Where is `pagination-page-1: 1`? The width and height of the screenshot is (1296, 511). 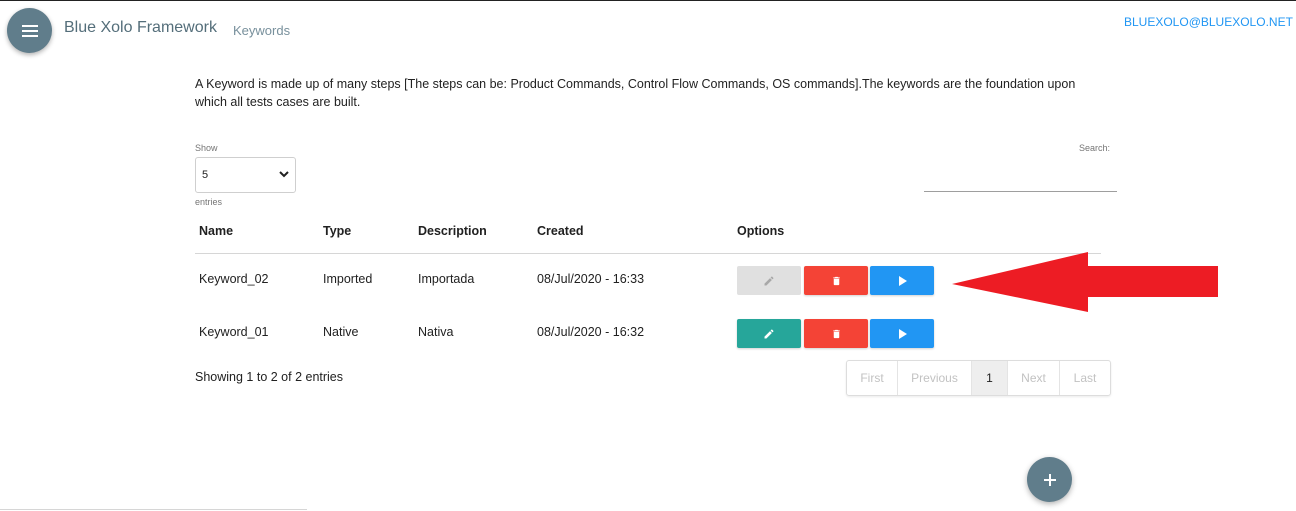 pagination-page-1: 1 is located at coordinates (990, 378).